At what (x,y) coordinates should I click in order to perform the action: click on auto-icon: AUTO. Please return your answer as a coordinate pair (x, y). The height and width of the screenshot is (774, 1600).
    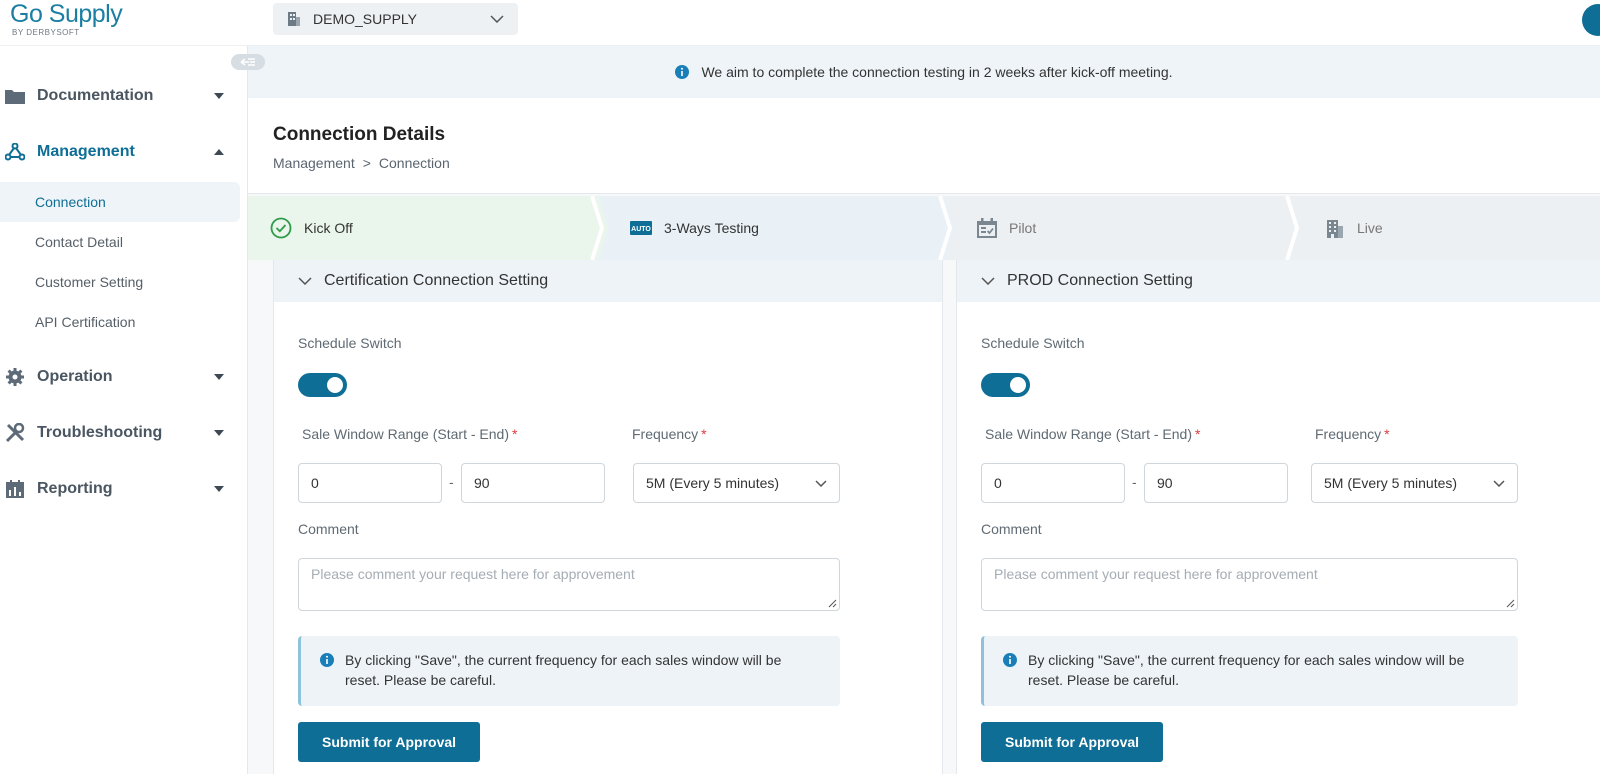
    Looking at the image, I should click on (641, 228).